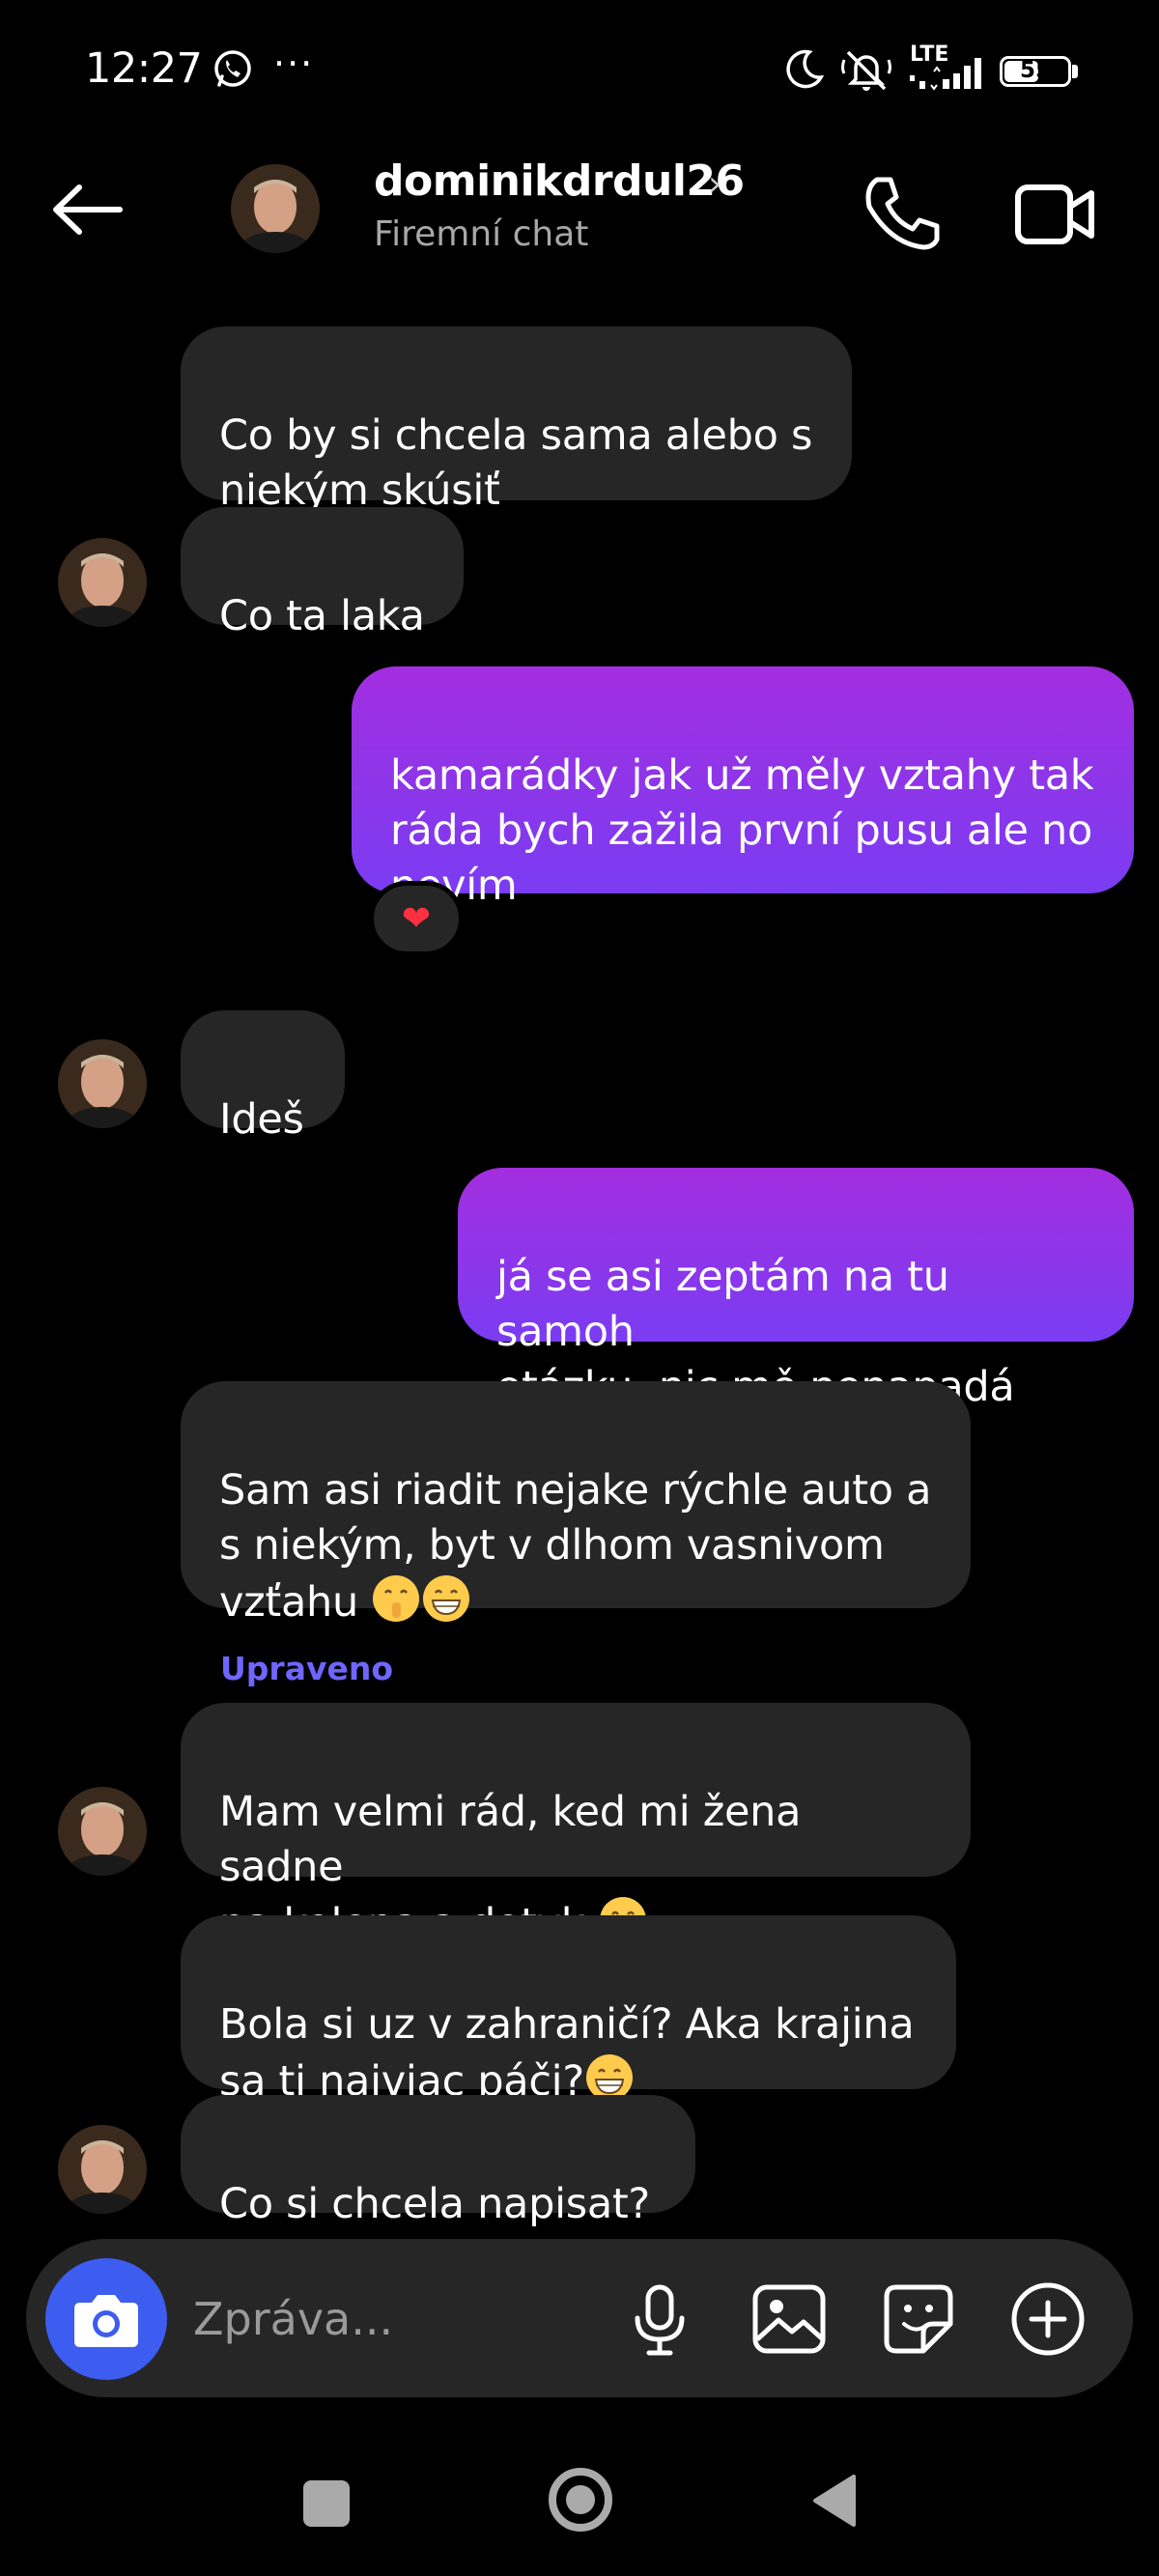  What do you see at coordinates (714, 184) in the screenshot?
I see `chevron-right-icon: ›` at bounding box center [714, 184].